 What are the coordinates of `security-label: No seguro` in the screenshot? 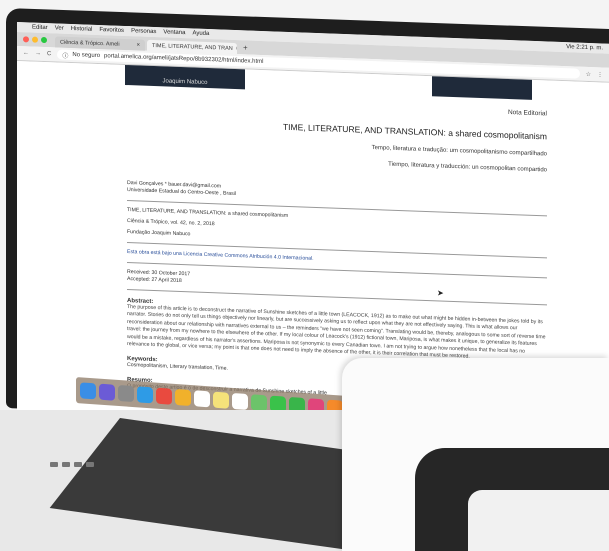 It's located at (86, 56).